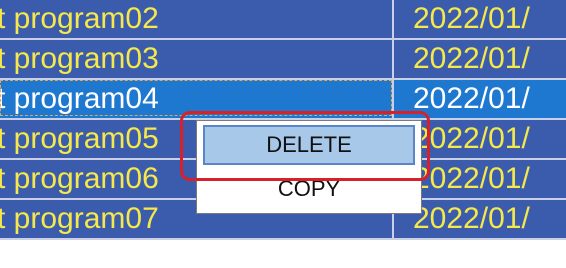 The image size is (566, 268). I want to click on table-row: st program02 2022/01/, so click(283, 20).